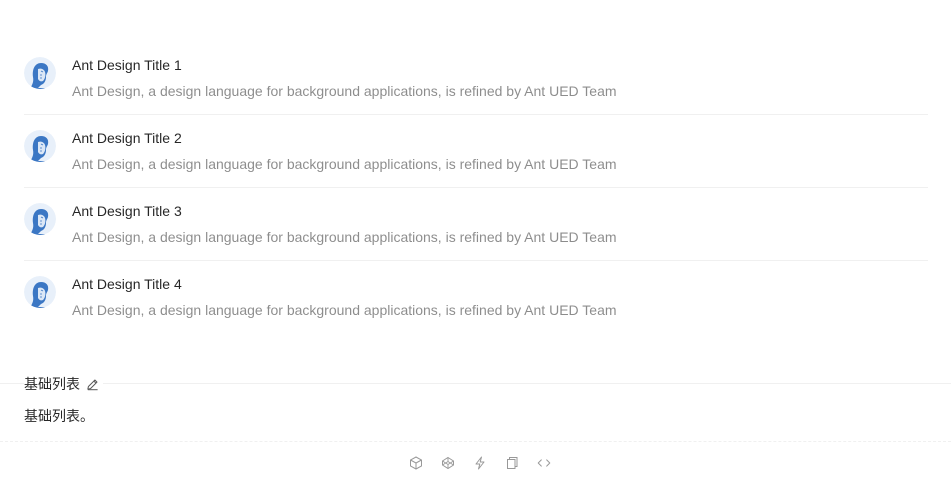 The image size is (951, 483). Describe the element at coordinates (416, 463) in the screenshot. I see `codesandbox-icon` at that location.